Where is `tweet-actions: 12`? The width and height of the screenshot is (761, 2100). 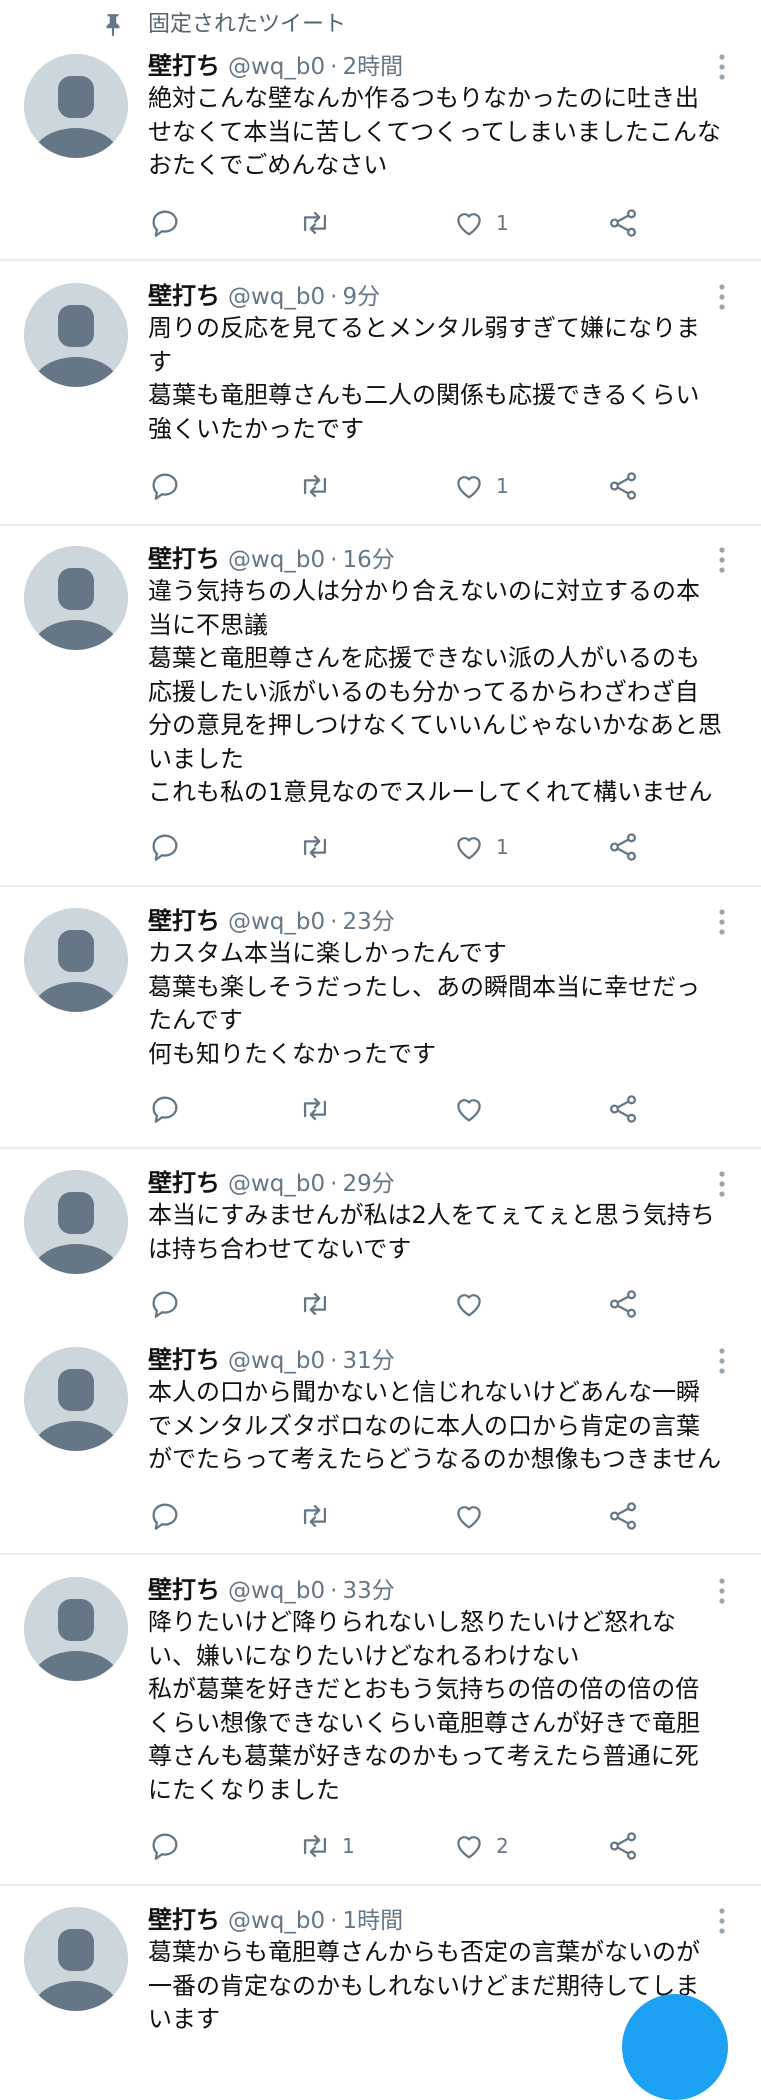
tweet-actions: 12 is located at coordinates (398, 1846).